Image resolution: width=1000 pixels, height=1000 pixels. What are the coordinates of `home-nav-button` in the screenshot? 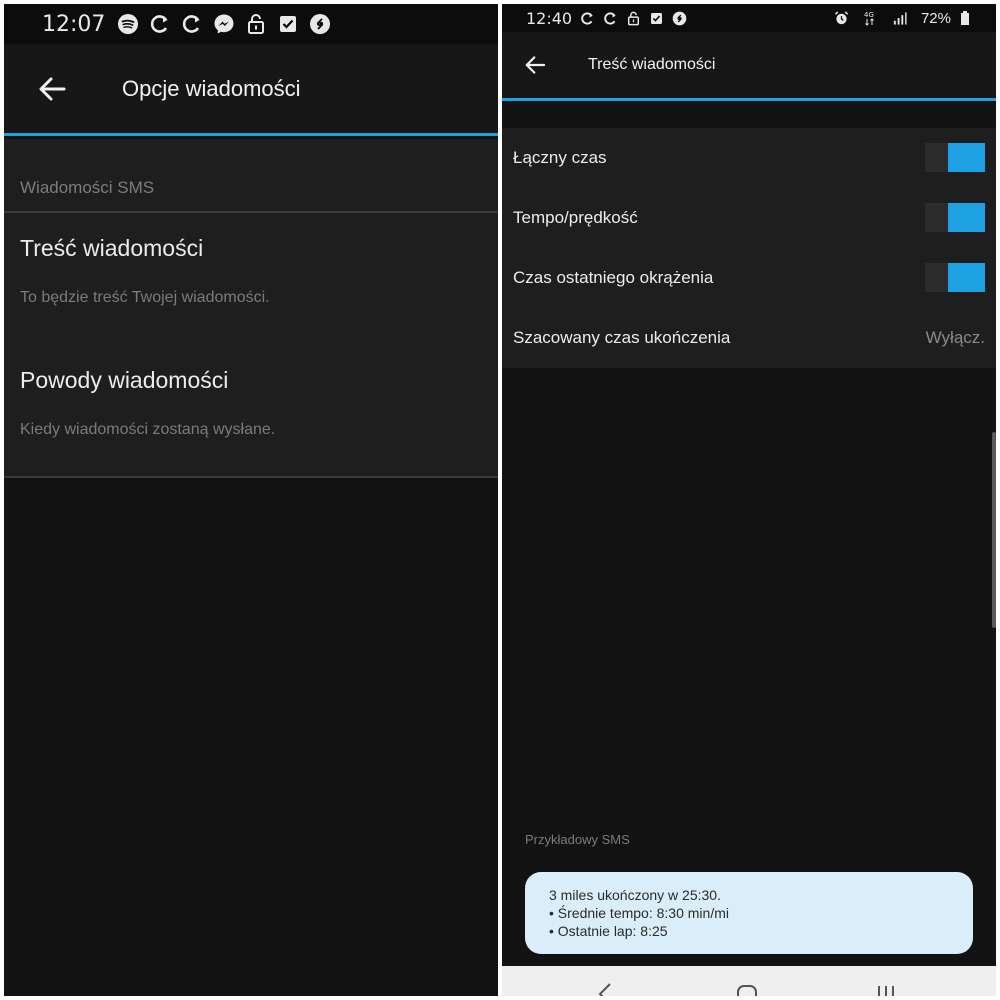 It's located at (747, 989).